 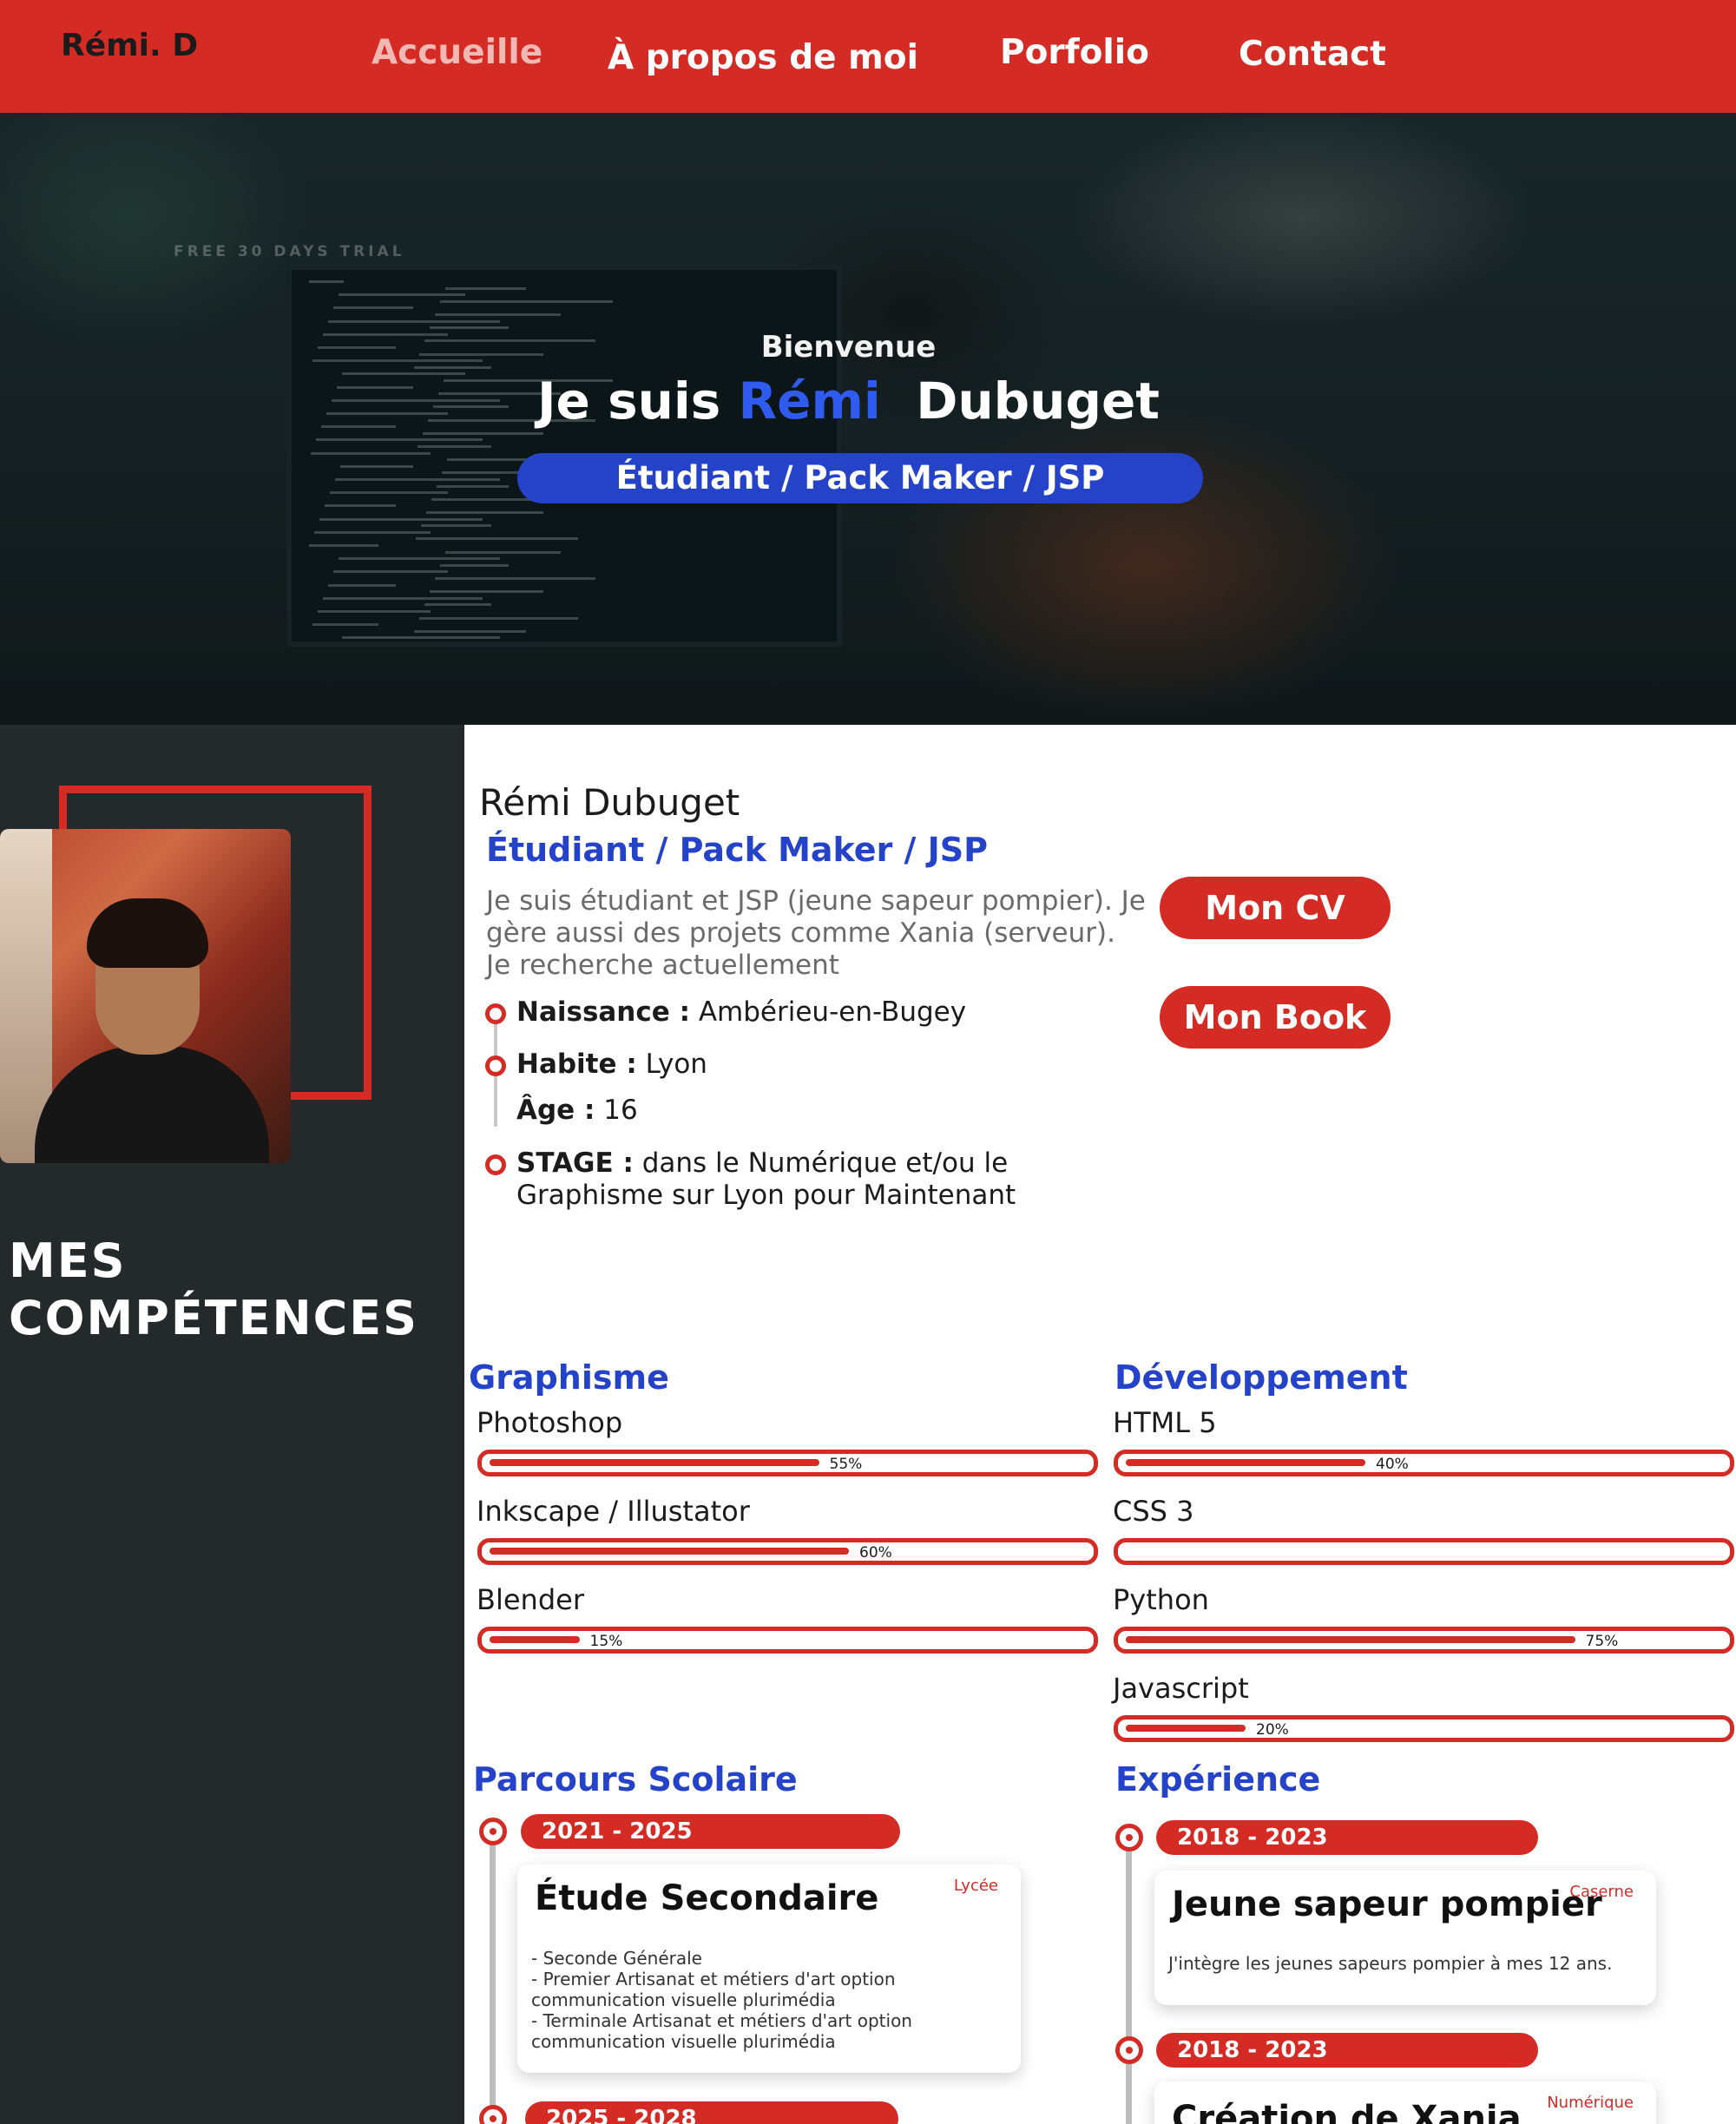 What do you see at coordinates (68, 1260) in the screenshot?
I see `skills-heading-line1: MES` at bounding box center [68, 1260].